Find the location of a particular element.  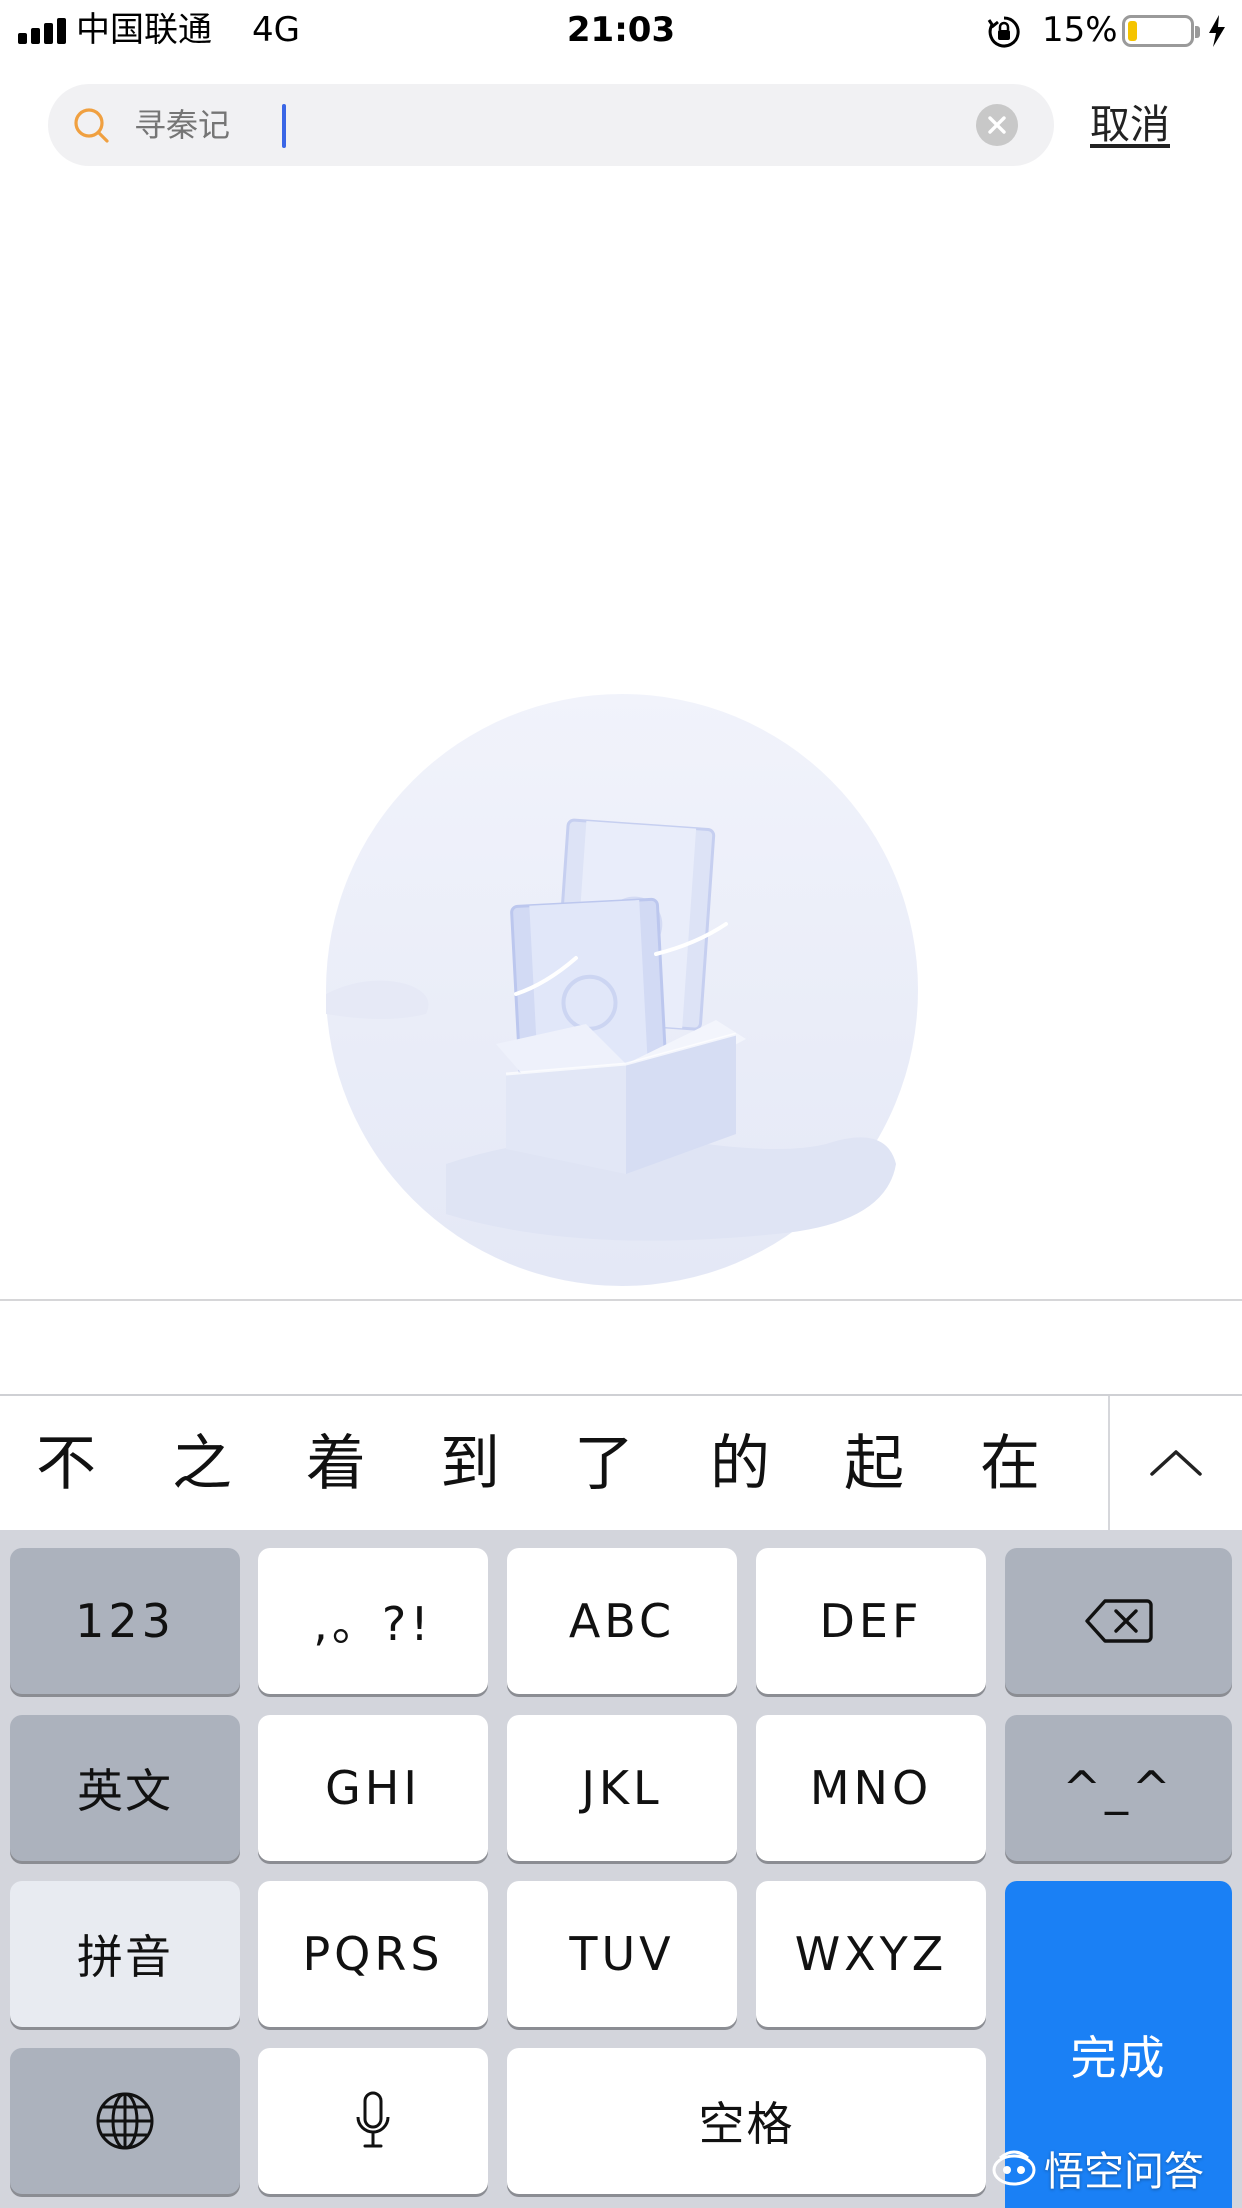

delete-button is located at coordinates (1118, 1621).